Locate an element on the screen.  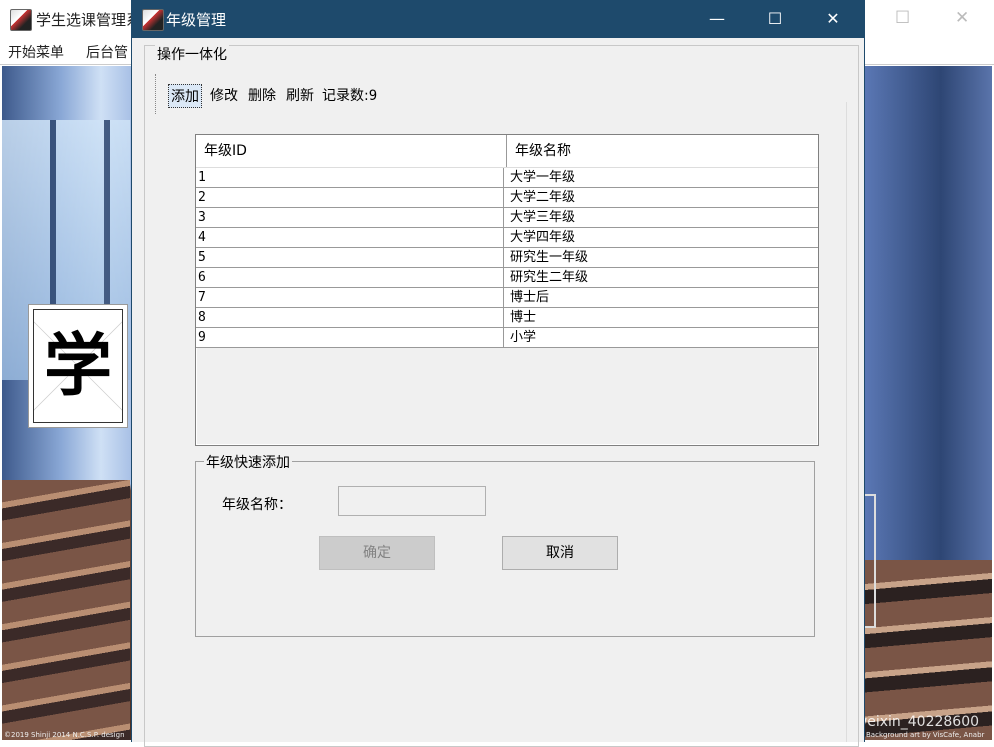
table-header: 年级ID 年级名称 is located at coordinates (507, 151).